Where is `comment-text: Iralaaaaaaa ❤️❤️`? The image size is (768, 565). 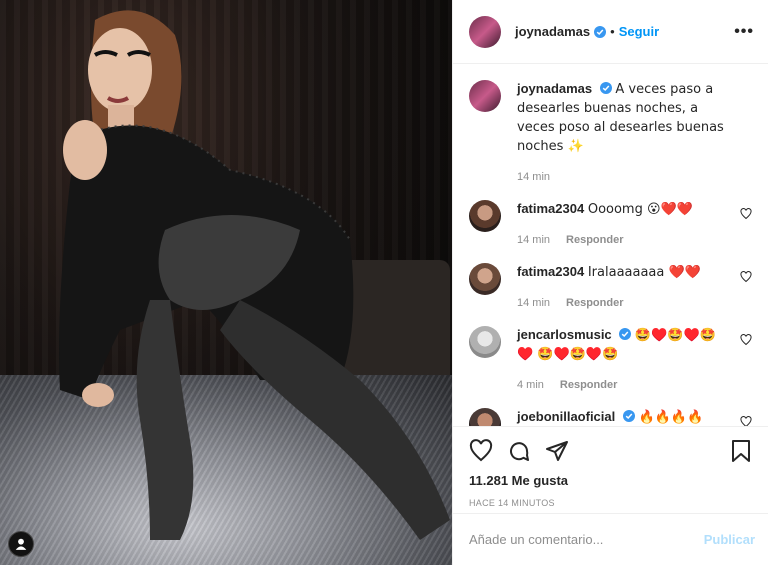
comment-text: Iralaaaaaaa ❤️❤️ is located at coordinates (644, 272).